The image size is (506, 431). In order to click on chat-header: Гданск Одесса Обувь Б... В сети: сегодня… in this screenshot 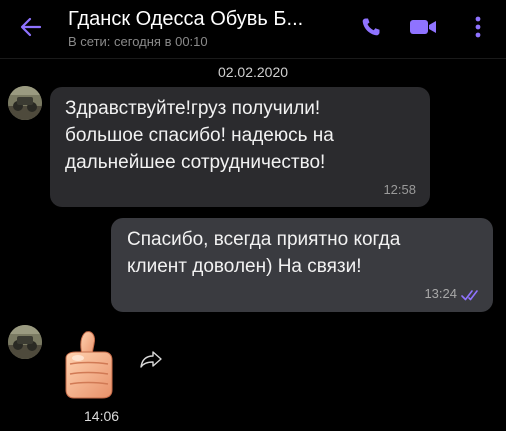, I will do `click(253, 29)`.